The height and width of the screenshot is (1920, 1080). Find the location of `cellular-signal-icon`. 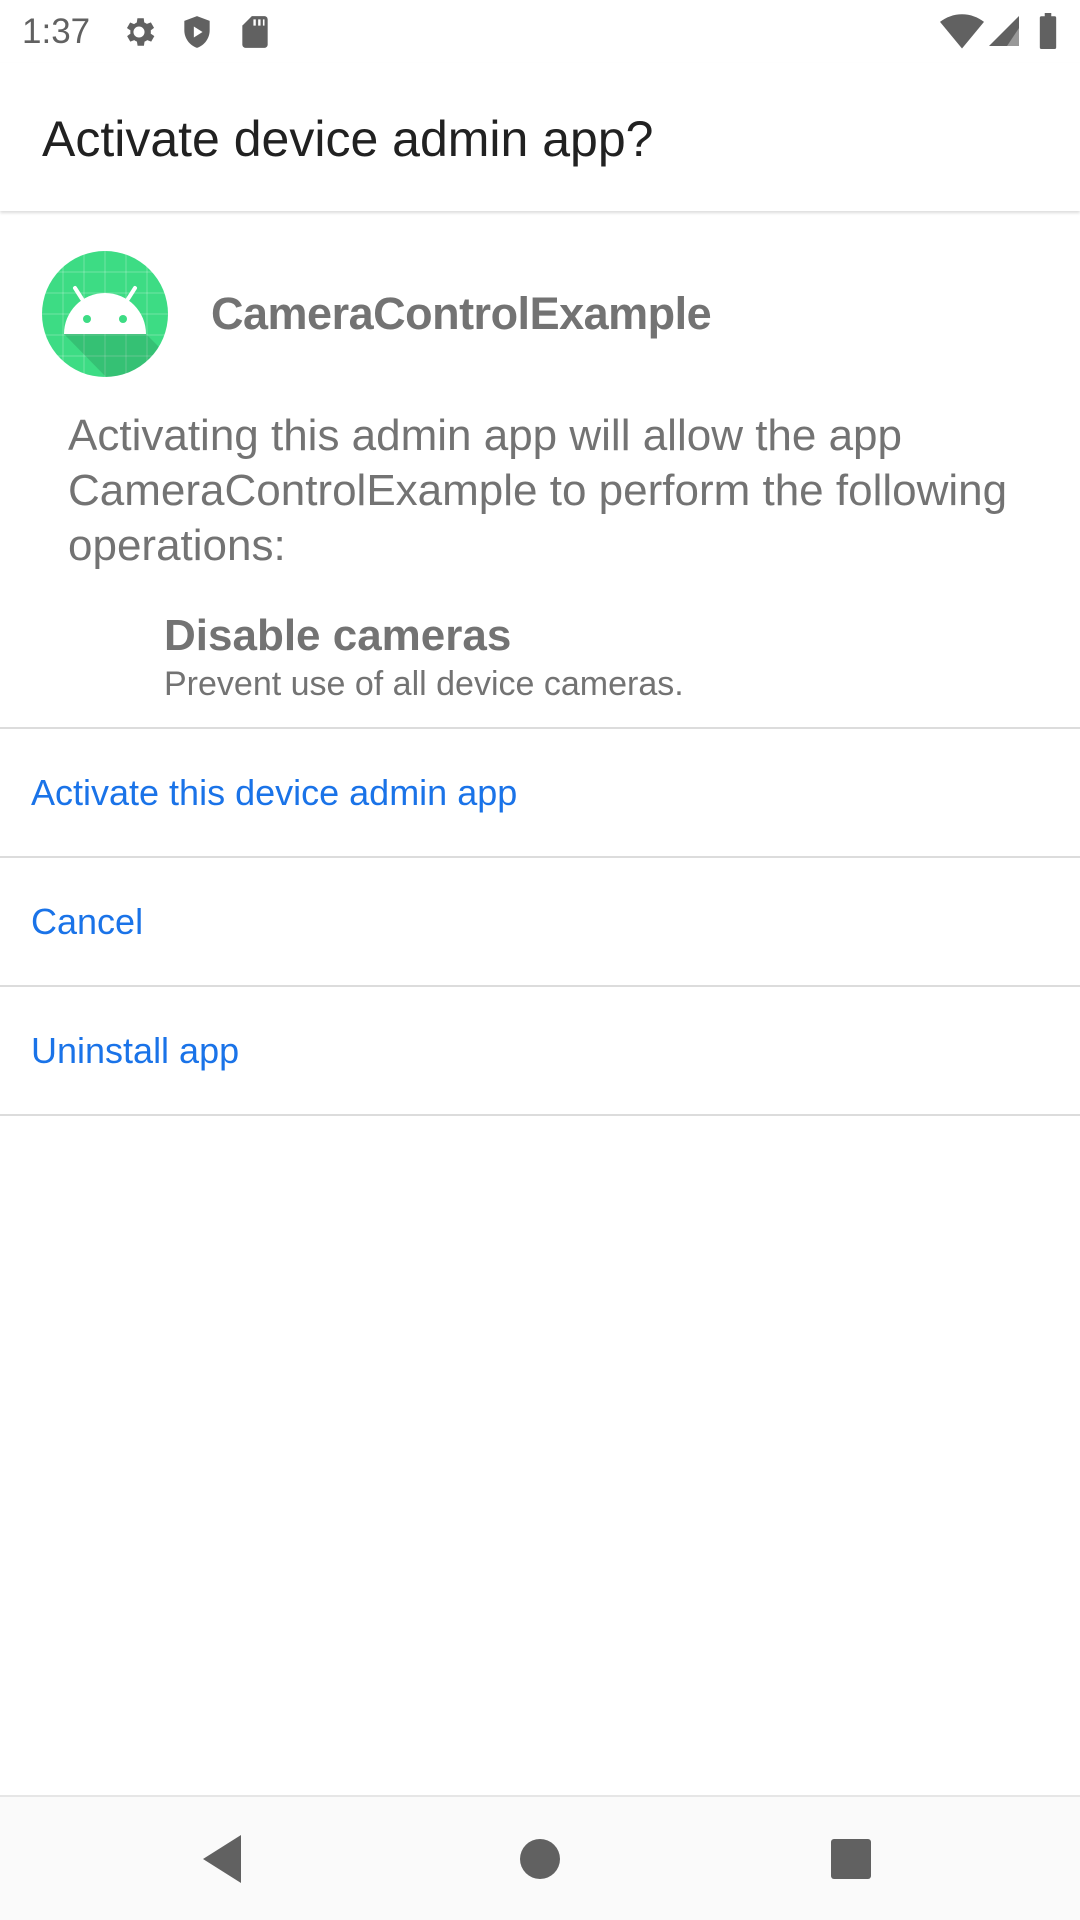

cellular-signal-icon is located at coordinates (1004, 31).